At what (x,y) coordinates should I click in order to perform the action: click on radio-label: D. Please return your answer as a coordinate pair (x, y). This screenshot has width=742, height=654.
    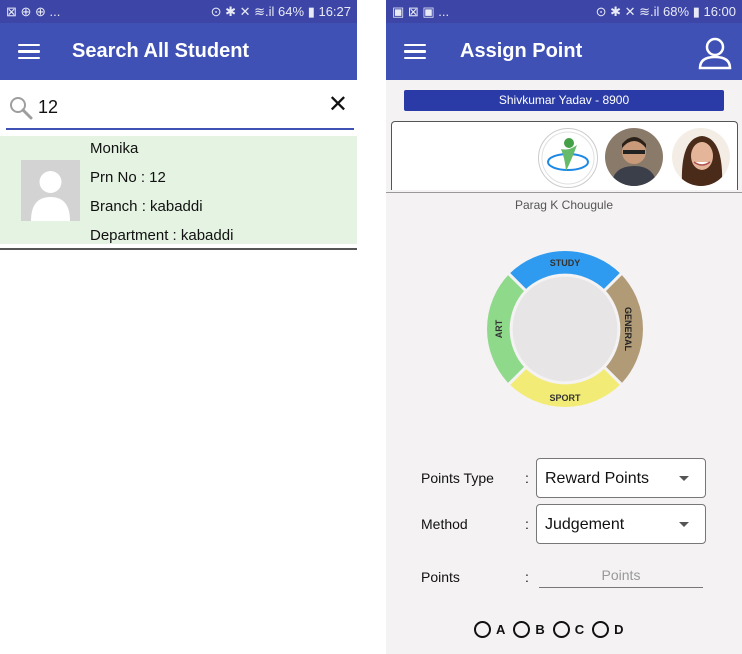
    Looking at the image, I should click on (619, 629).